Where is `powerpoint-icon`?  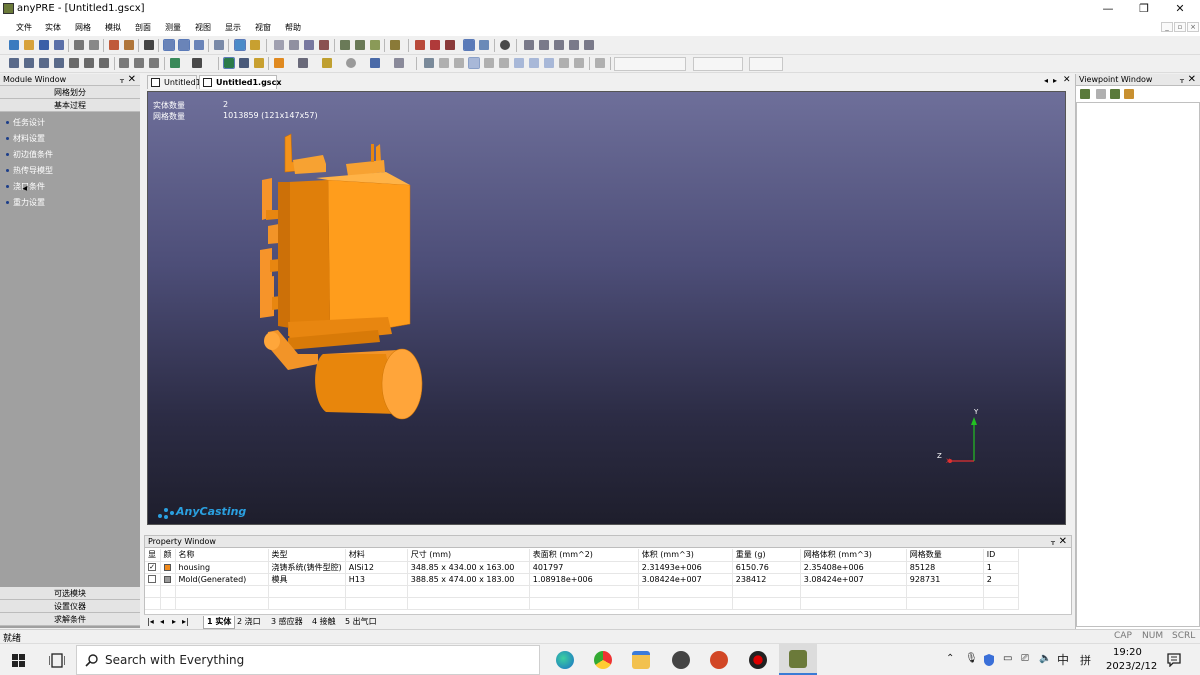
powerpoint-icon is located at coordinates (719, 660).